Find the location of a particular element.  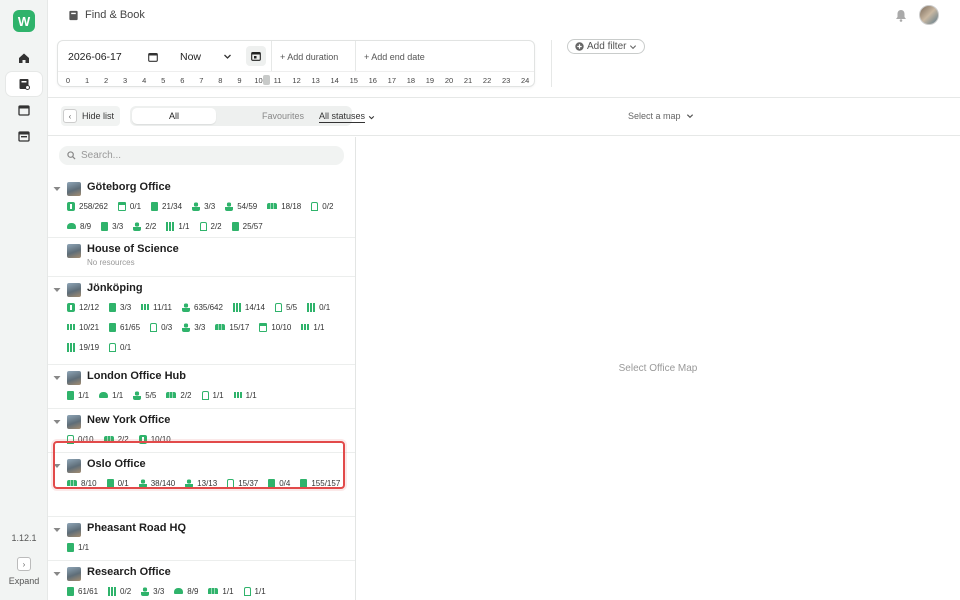

calendar-picker-button is located at coordinates (256, 56).